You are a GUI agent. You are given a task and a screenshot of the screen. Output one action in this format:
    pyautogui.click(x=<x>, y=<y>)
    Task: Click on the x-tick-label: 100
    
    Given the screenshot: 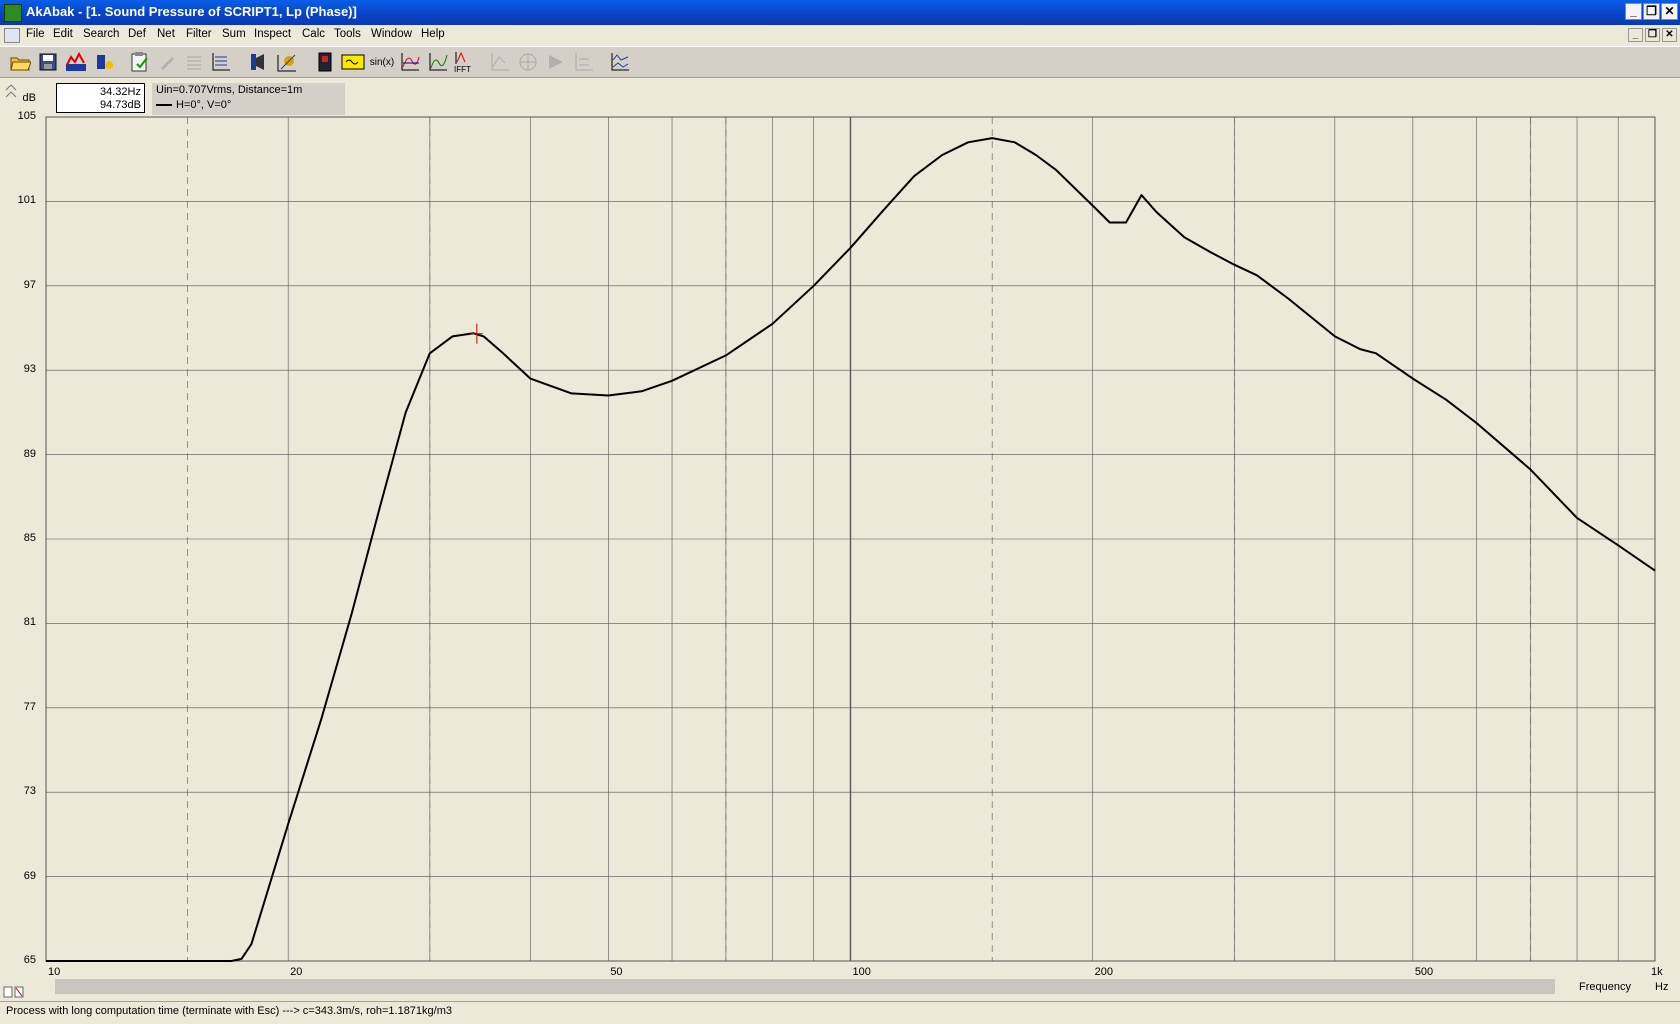 What is the action you would take?
    pyautogui.click(x=861, y=972)
    